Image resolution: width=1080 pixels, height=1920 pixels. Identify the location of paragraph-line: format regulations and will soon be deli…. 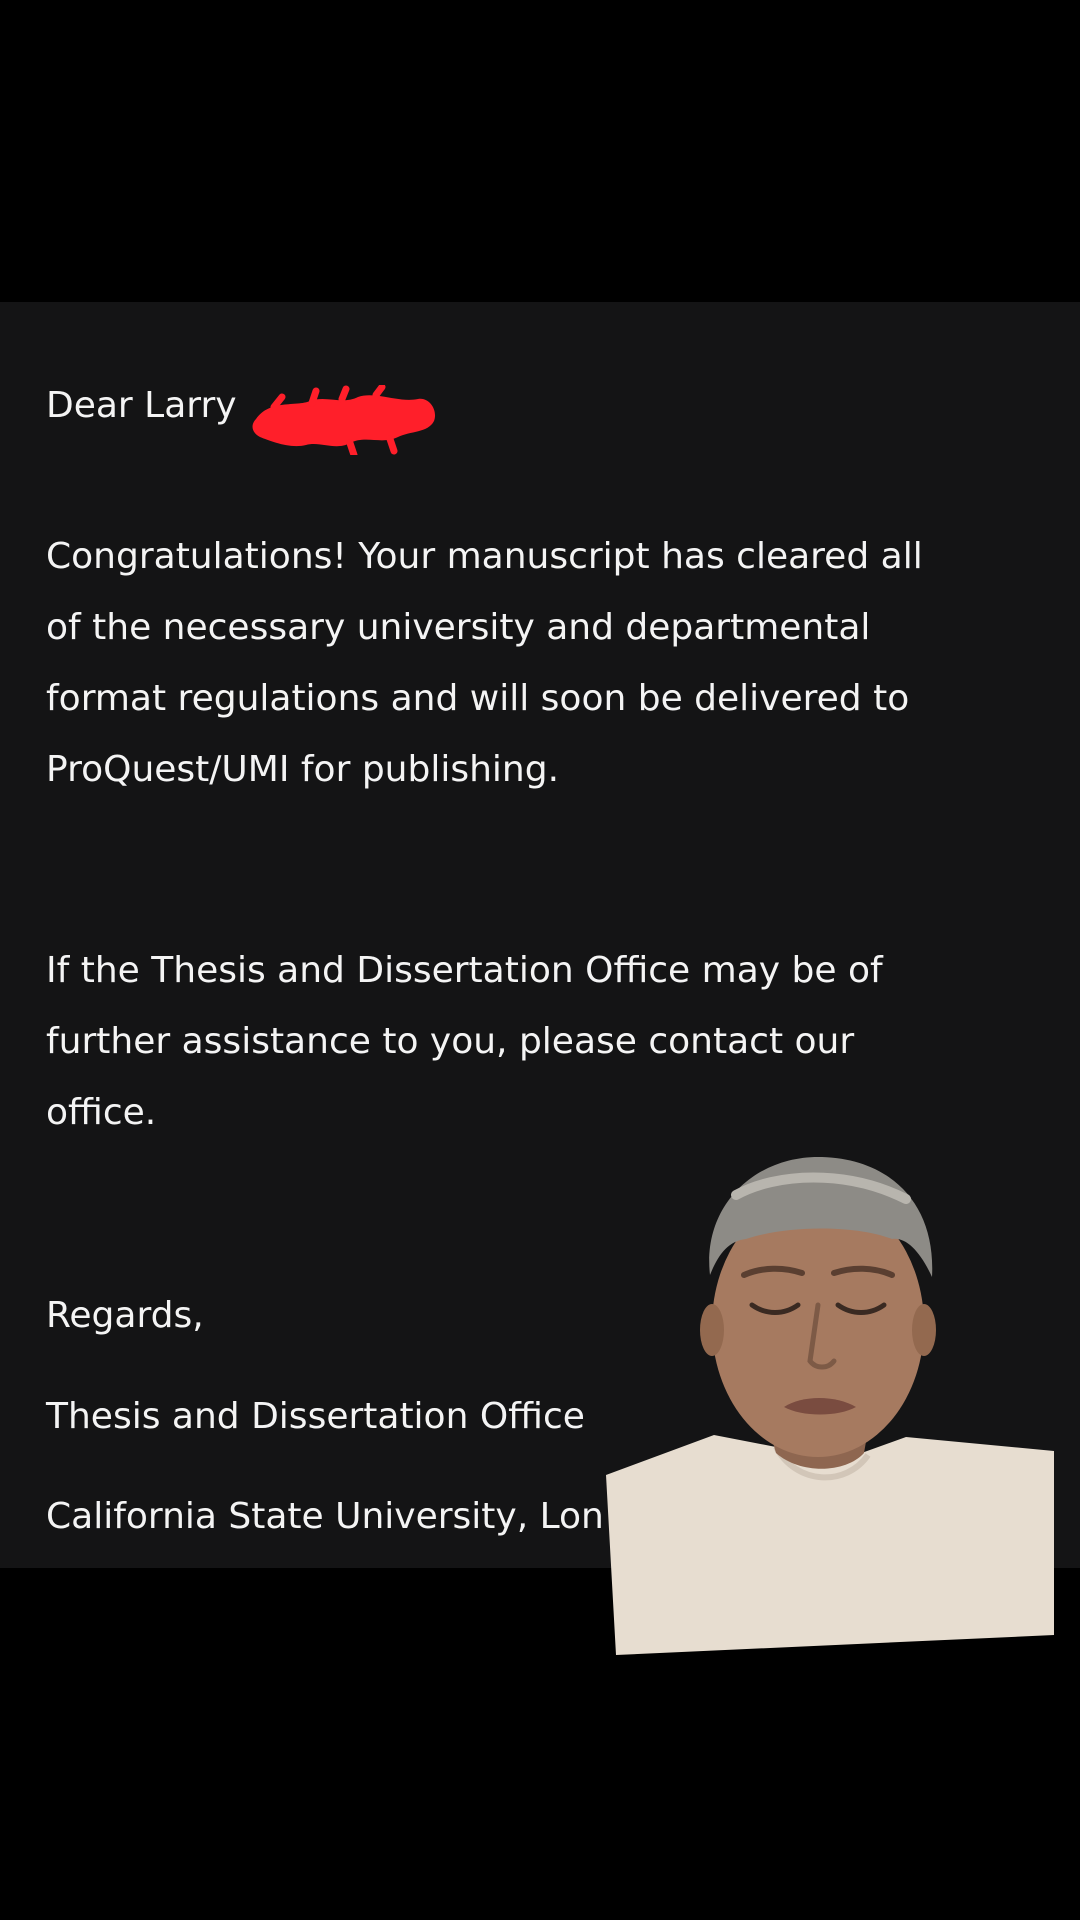
(478, 698).